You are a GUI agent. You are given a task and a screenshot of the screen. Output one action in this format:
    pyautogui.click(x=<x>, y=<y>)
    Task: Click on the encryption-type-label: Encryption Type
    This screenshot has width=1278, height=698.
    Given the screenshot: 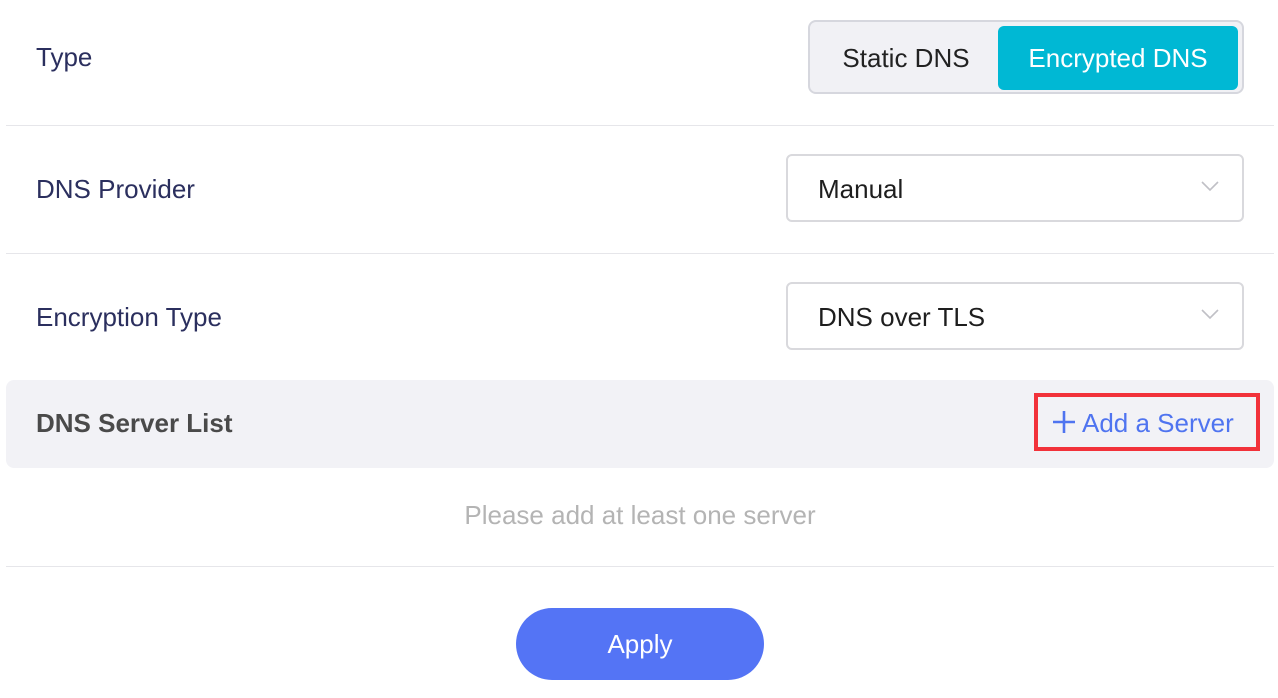 What is the action you would take?
    pyautogui.click(x=129, y=317)
    